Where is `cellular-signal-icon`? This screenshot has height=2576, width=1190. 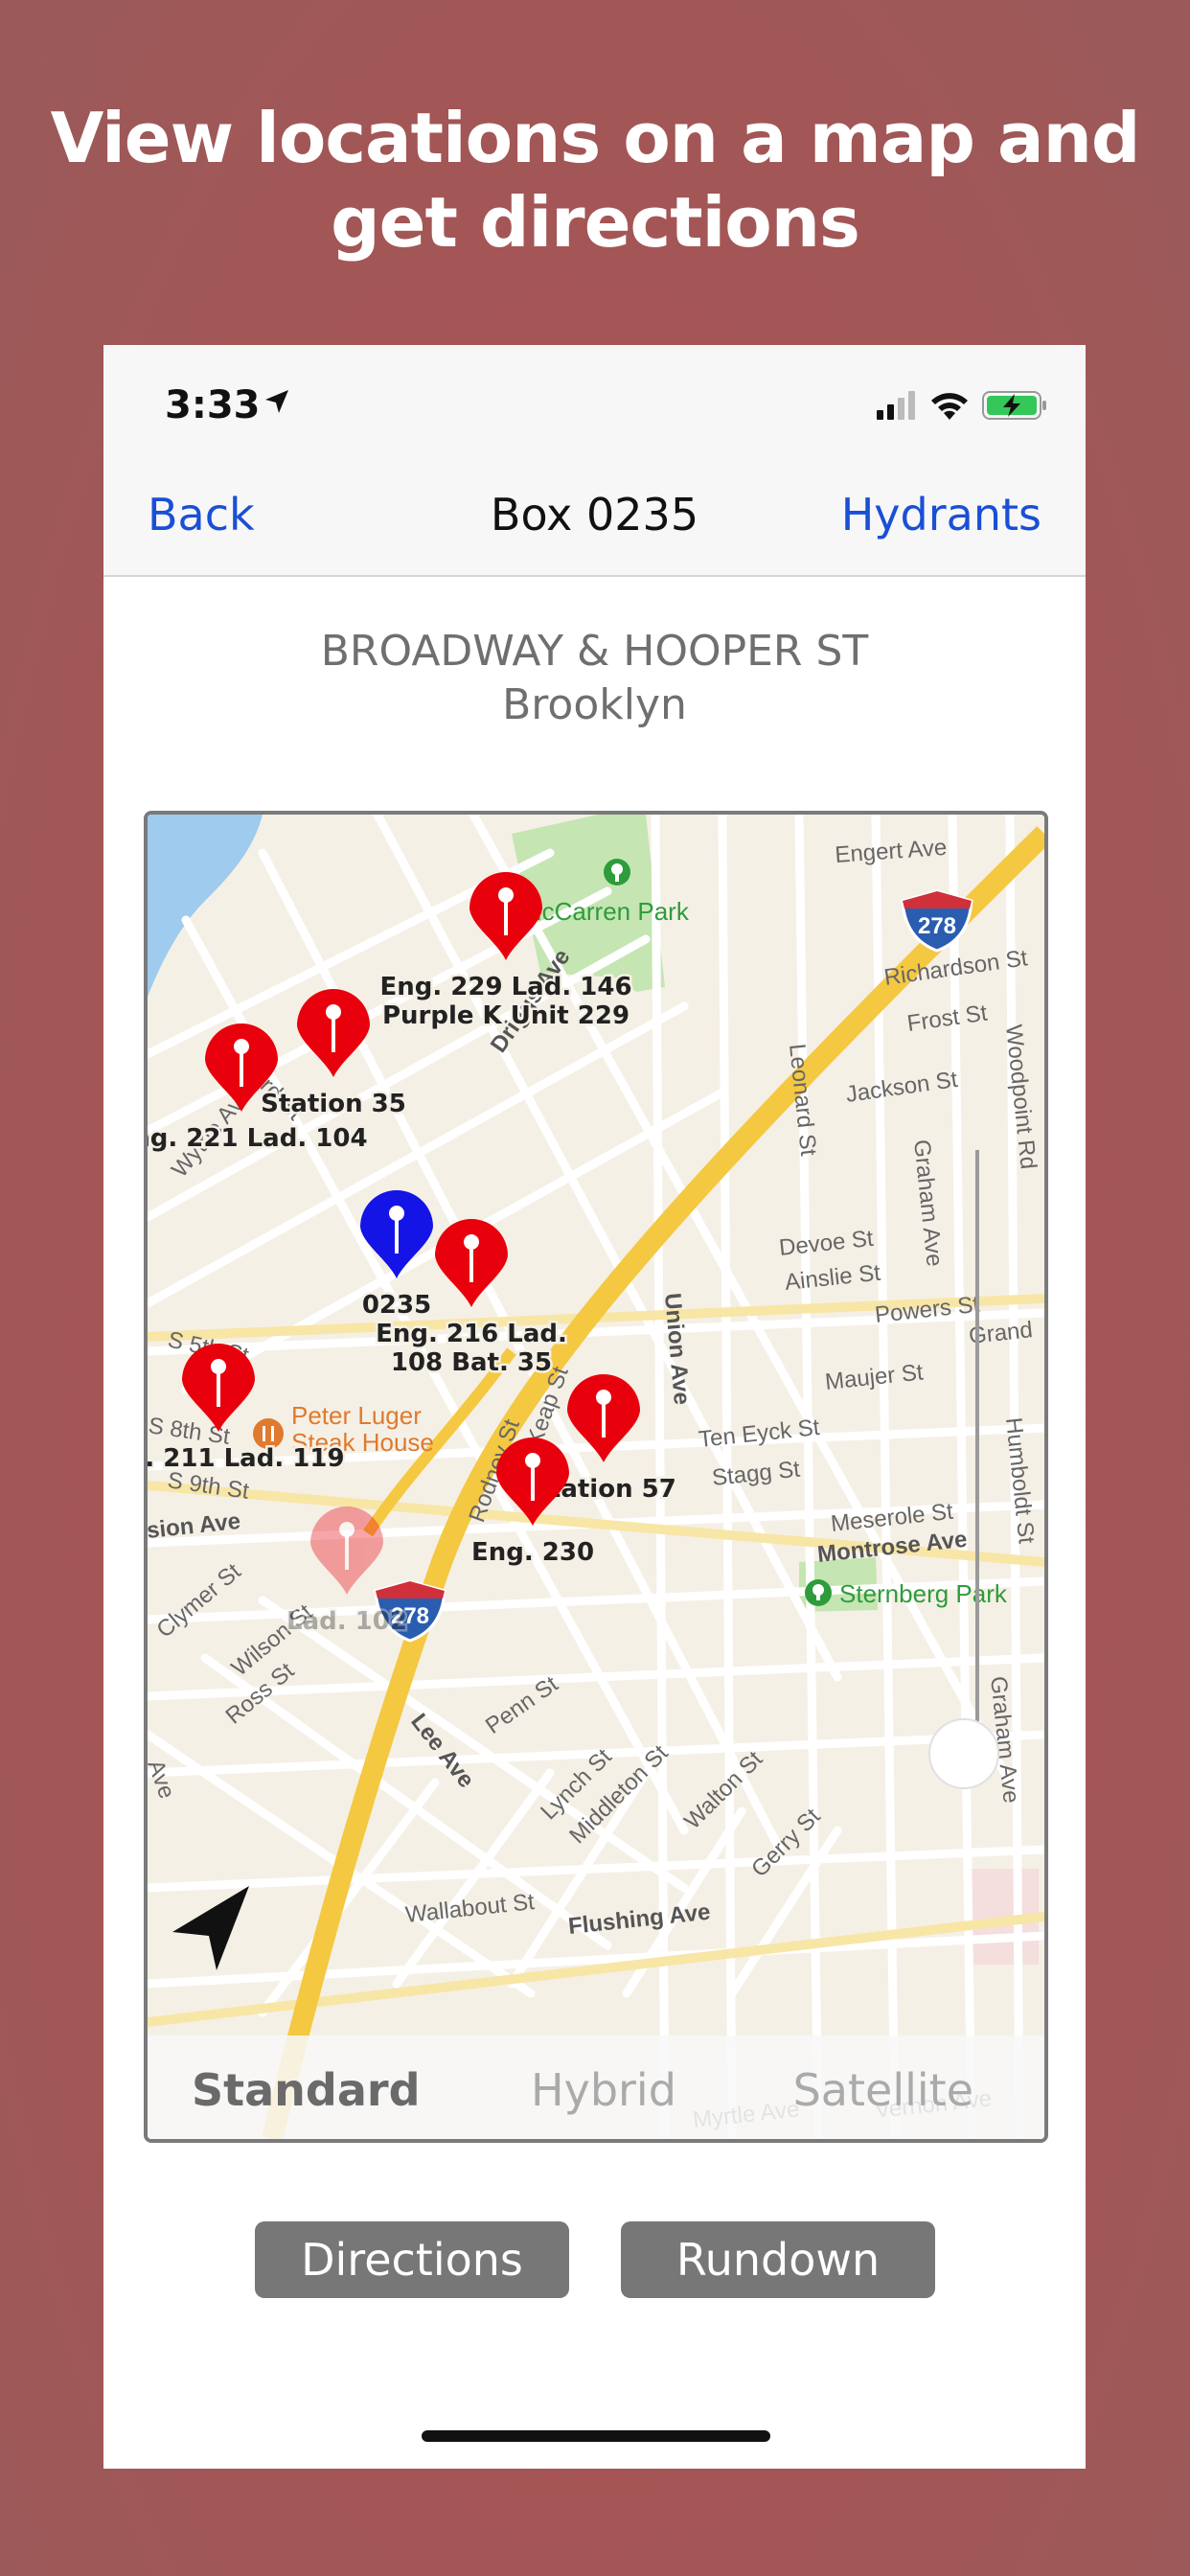
cellular-signal-icon is located at coordinates (896, 405).